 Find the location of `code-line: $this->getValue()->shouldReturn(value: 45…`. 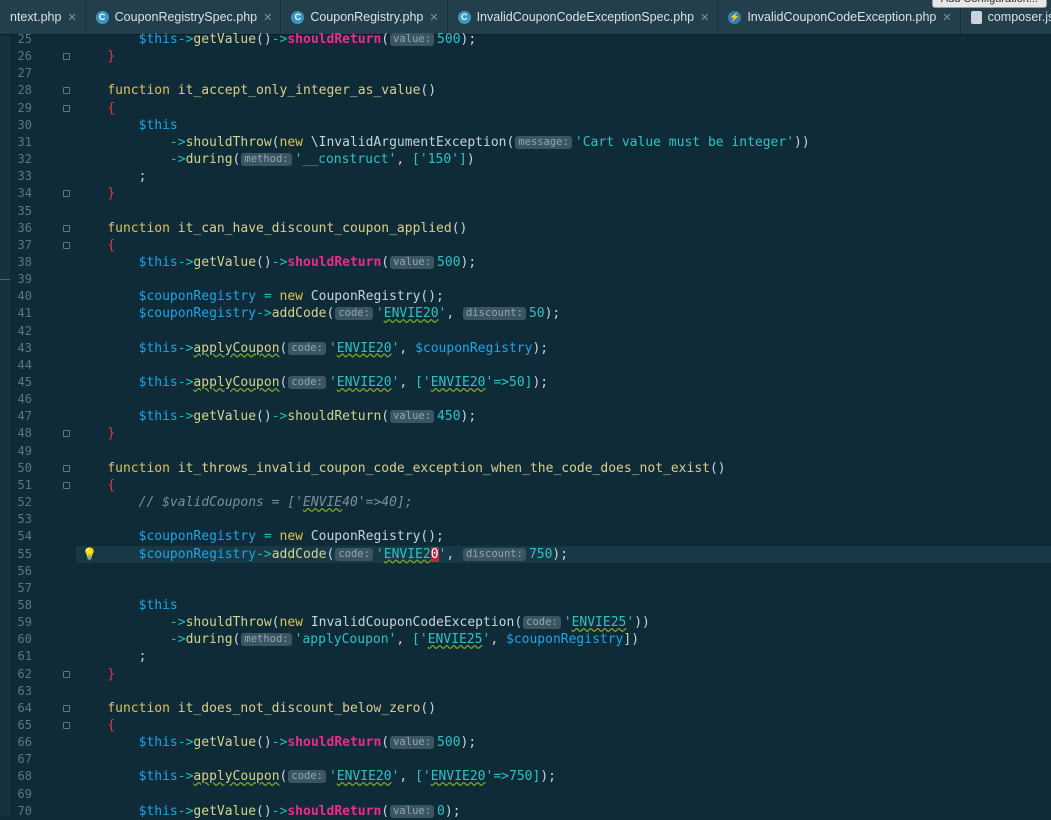

code-line: $this->getValue()->shouldReturn(value: 45… is located at coordinates (563, 416).